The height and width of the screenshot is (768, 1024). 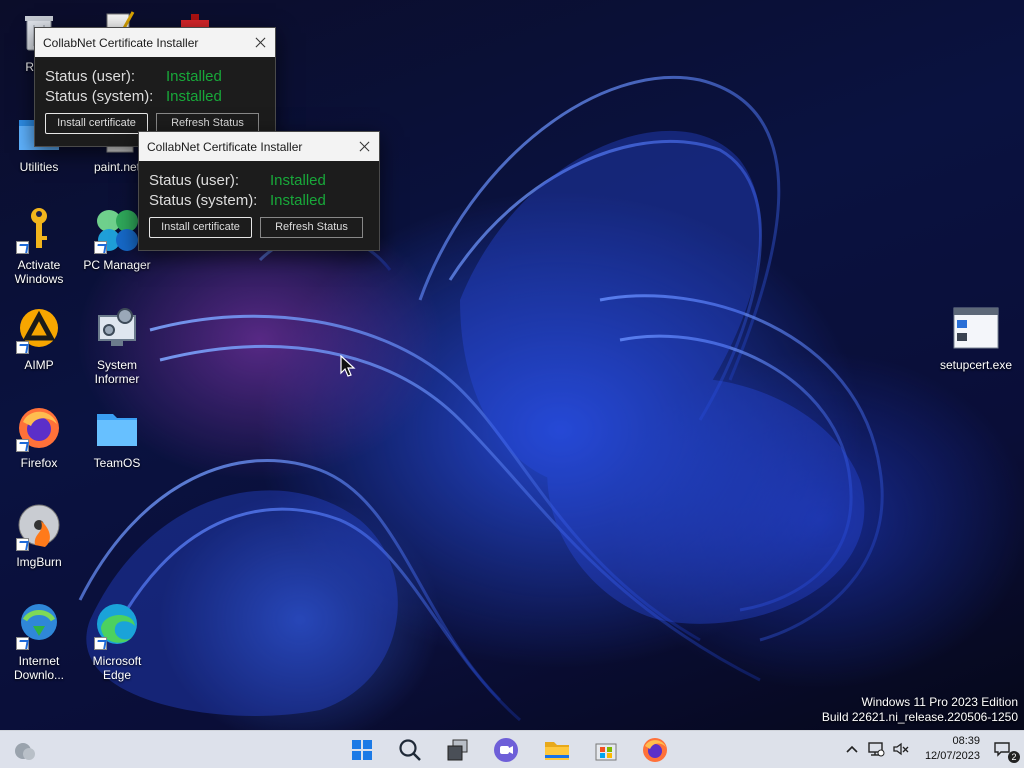 I want to click on tray-network, so click(x=876, y=749).